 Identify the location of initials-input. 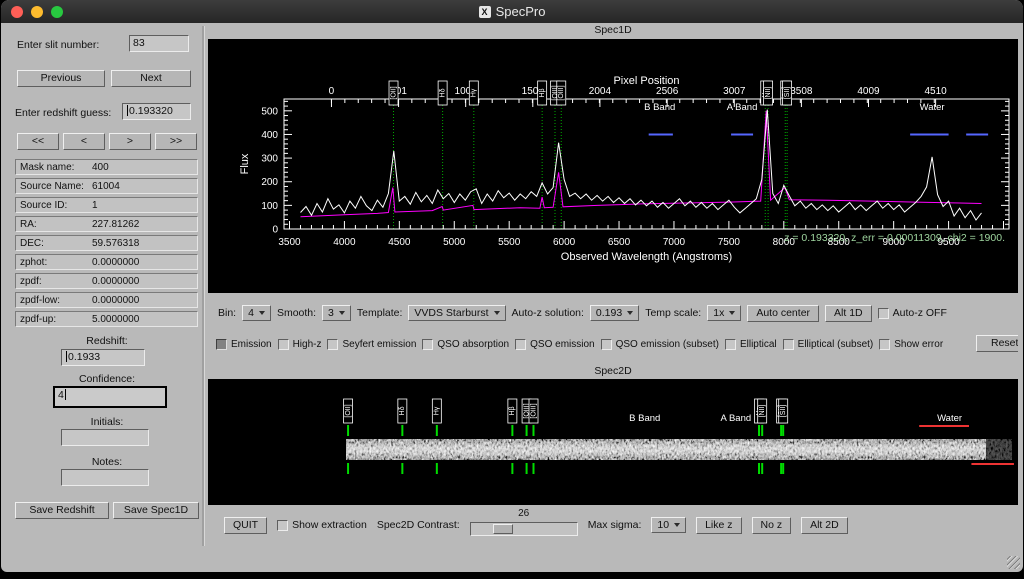
(105, 437).